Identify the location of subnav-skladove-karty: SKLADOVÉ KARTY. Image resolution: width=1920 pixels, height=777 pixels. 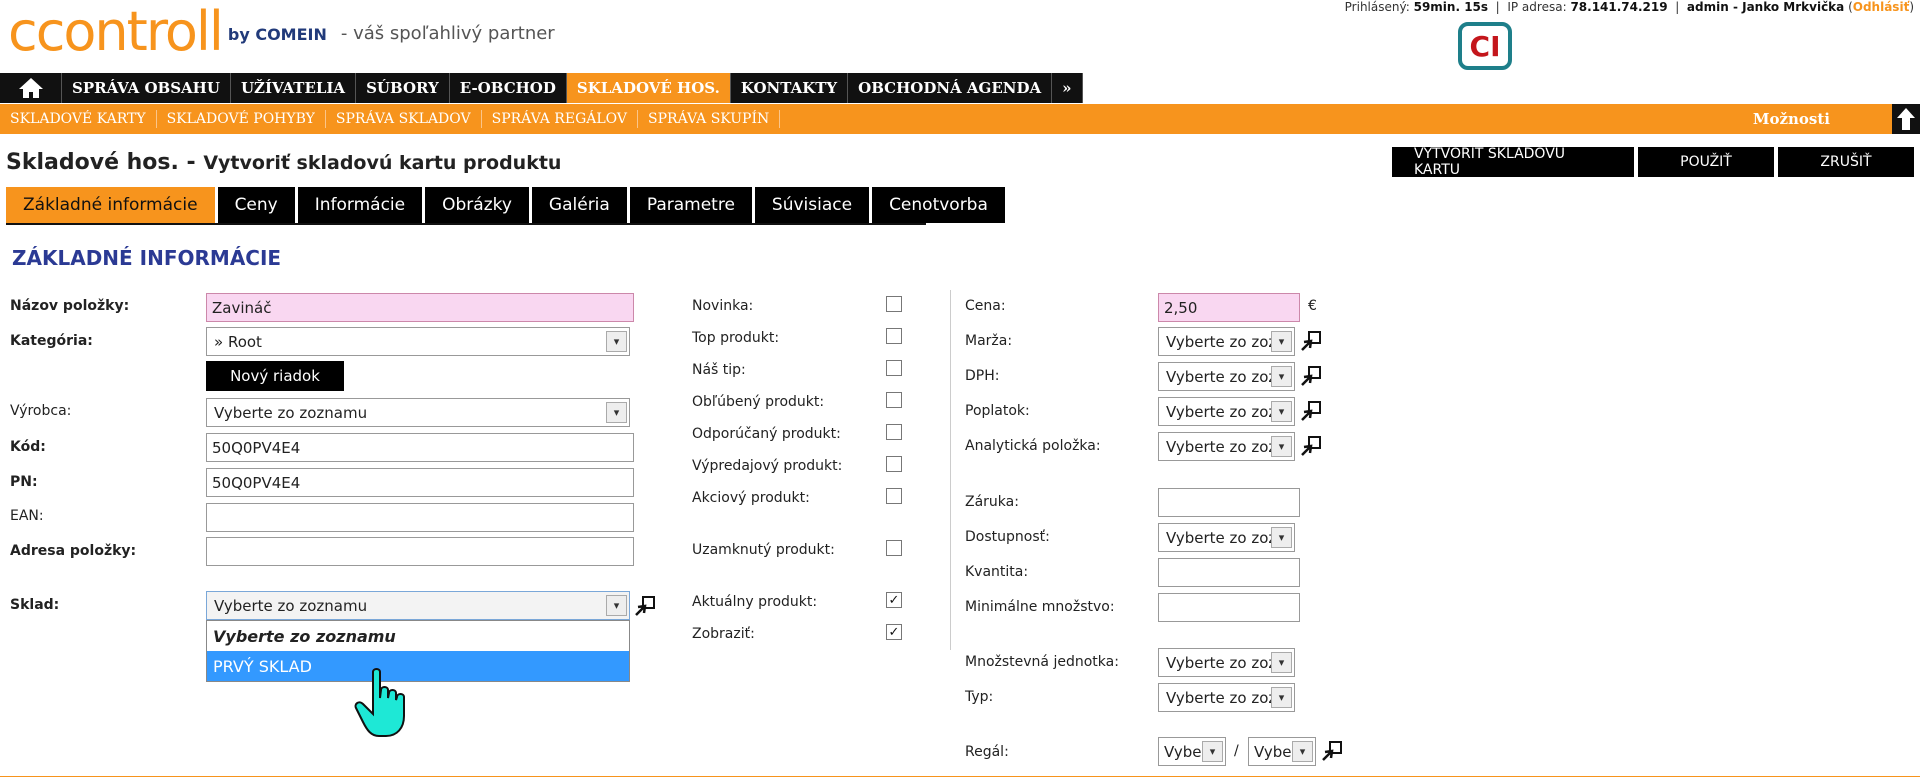
(78, 119).